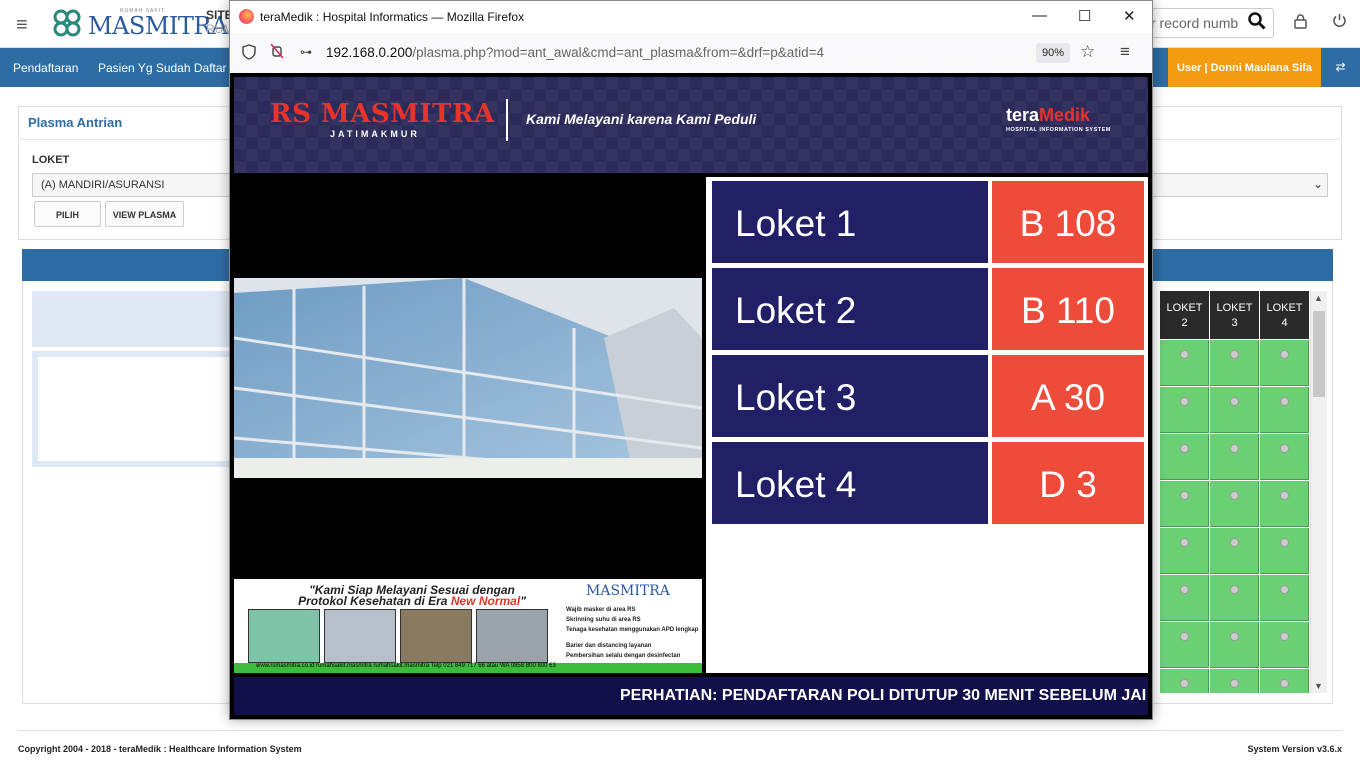  I want to click on queue-inner-content, so click(135, 409).